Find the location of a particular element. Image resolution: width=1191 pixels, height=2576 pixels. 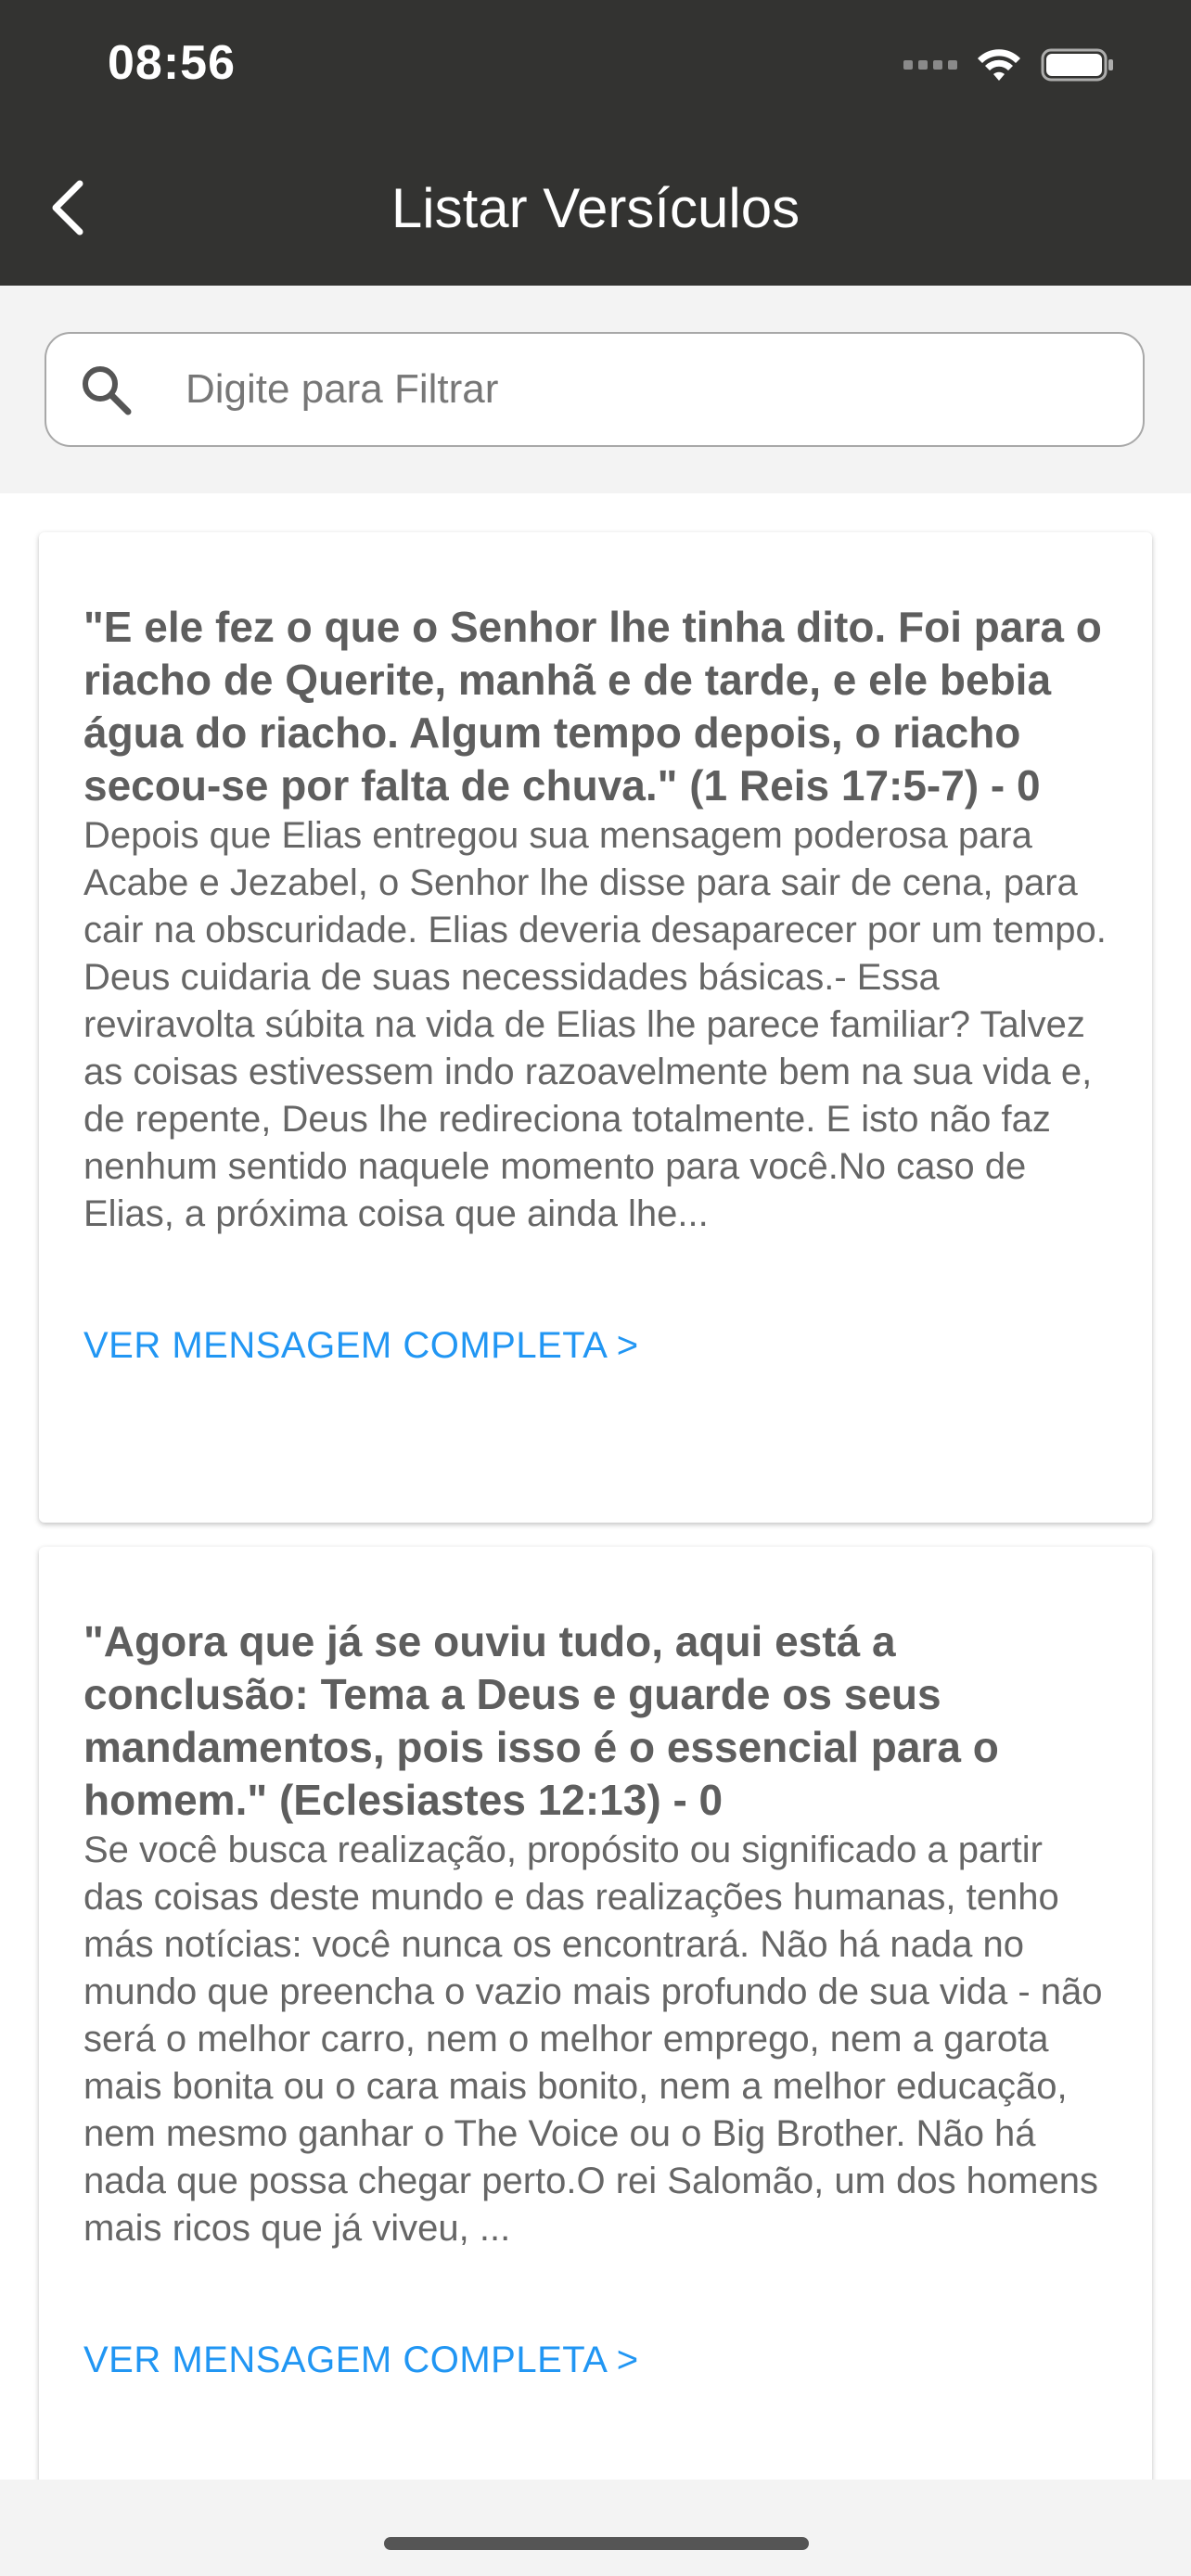

search-area is located at coordinates (595, 390).